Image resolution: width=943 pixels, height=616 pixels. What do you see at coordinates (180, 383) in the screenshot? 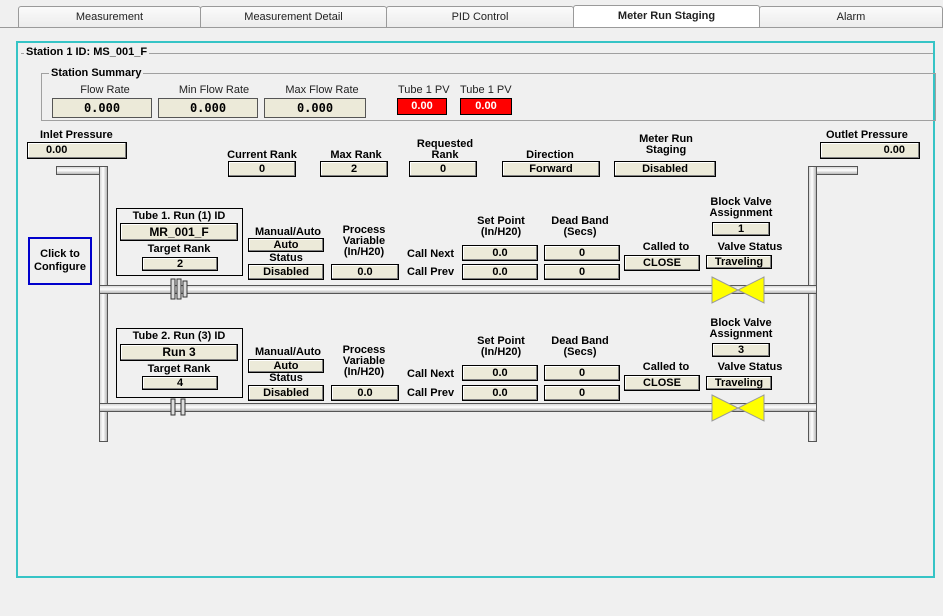
I see `tube2-target-rank: 4` at bounding box center [180, 383].